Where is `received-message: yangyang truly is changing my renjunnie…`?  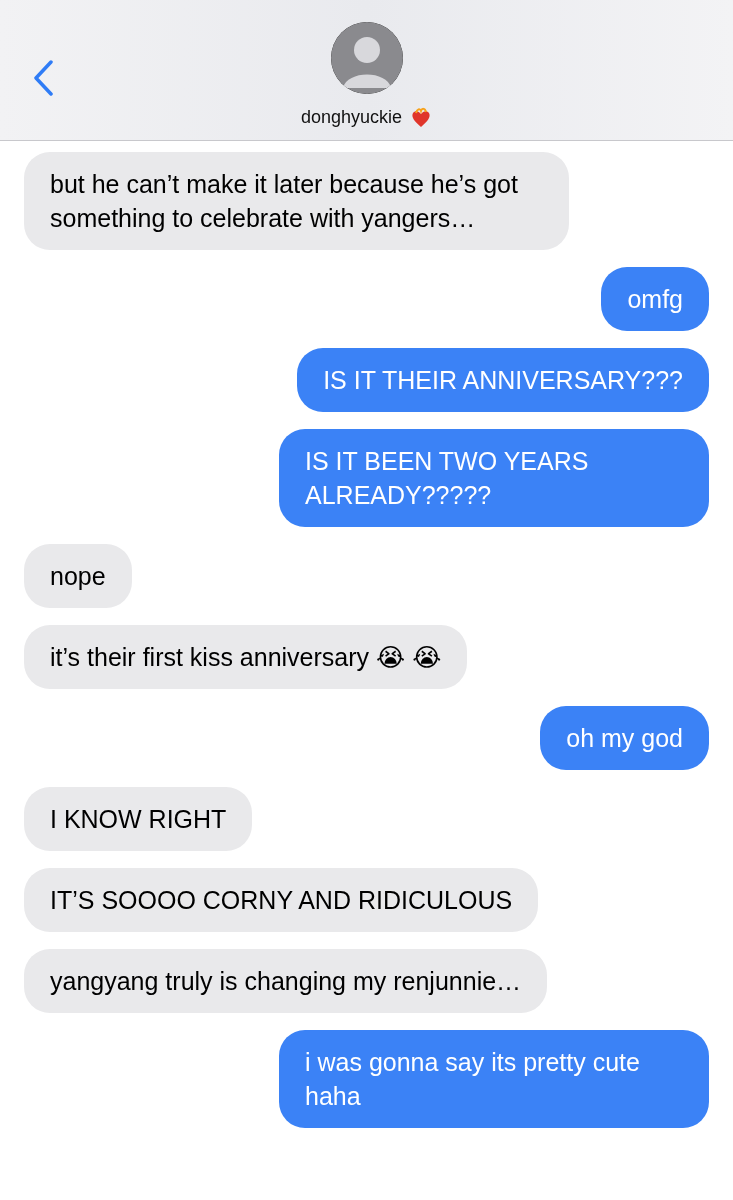
received-message: yangyang truly is changing my renjunnie… is located at coordinates (286, 981).